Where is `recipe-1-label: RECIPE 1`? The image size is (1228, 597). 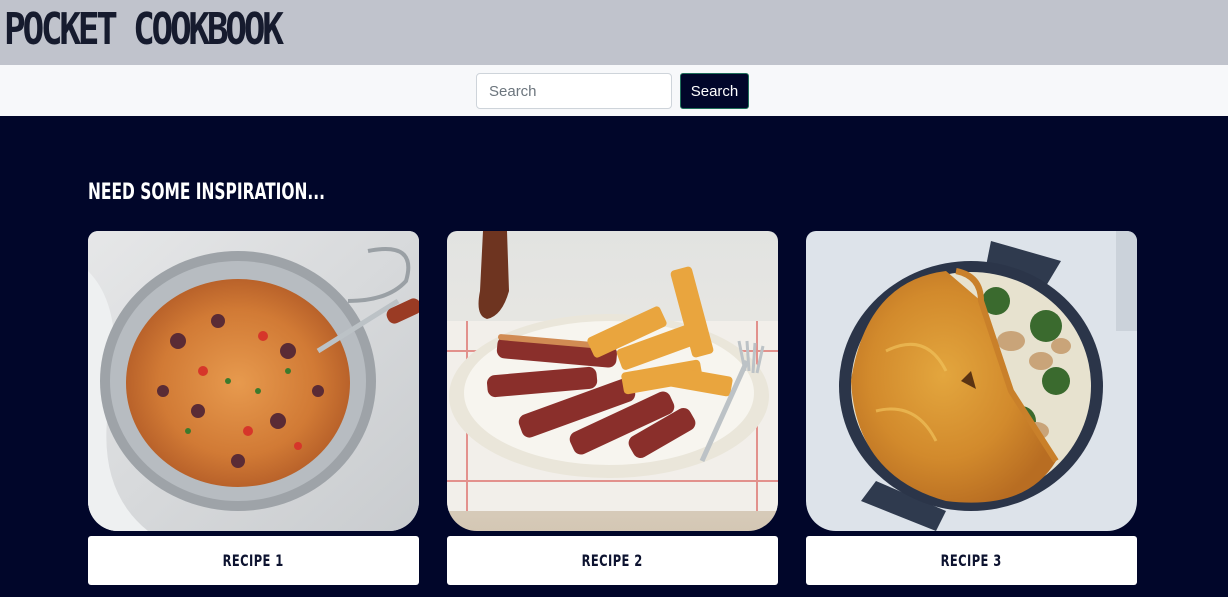
recipe-1-label: RECIPE 1 is located at coordinates (253, 560).